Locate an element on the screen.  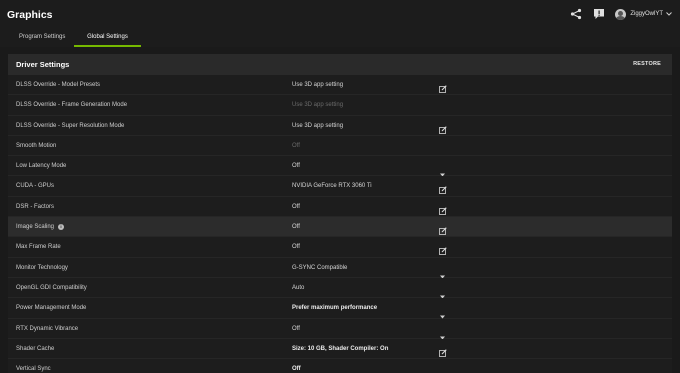
setting-label: DLSS Override - Model Presets is located at coordinates (58, 85).